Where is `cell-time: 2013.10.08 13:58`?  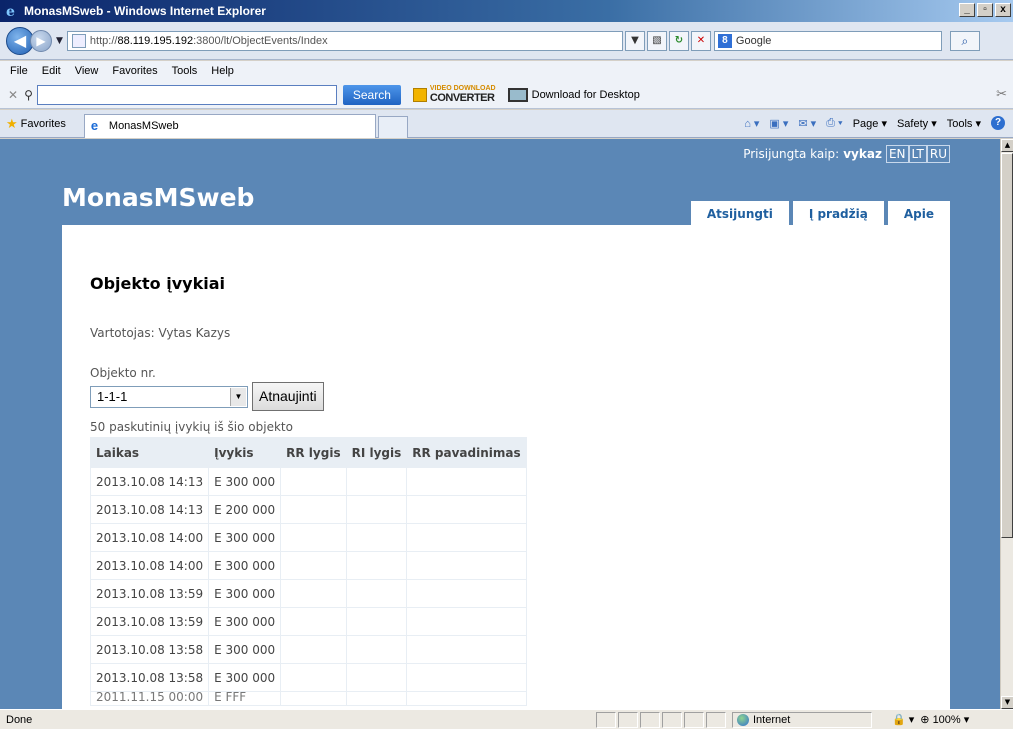
cell-time: 2013.10.08 13:58 is located at coordinates (149, 677).